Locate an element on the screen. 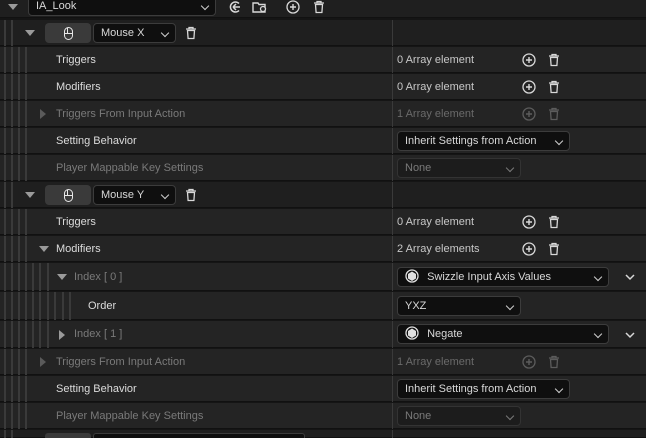 This screenshot has width=646, height=438. modifiers-row: Modifiers 2 Array elements is located at coordinates (323, 249).